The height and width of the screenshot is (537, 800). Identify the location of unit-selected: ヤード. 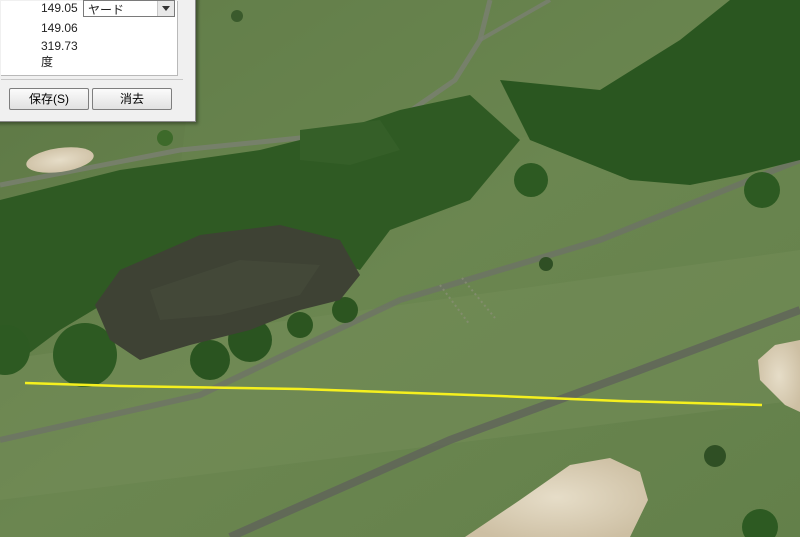
(106, 10).